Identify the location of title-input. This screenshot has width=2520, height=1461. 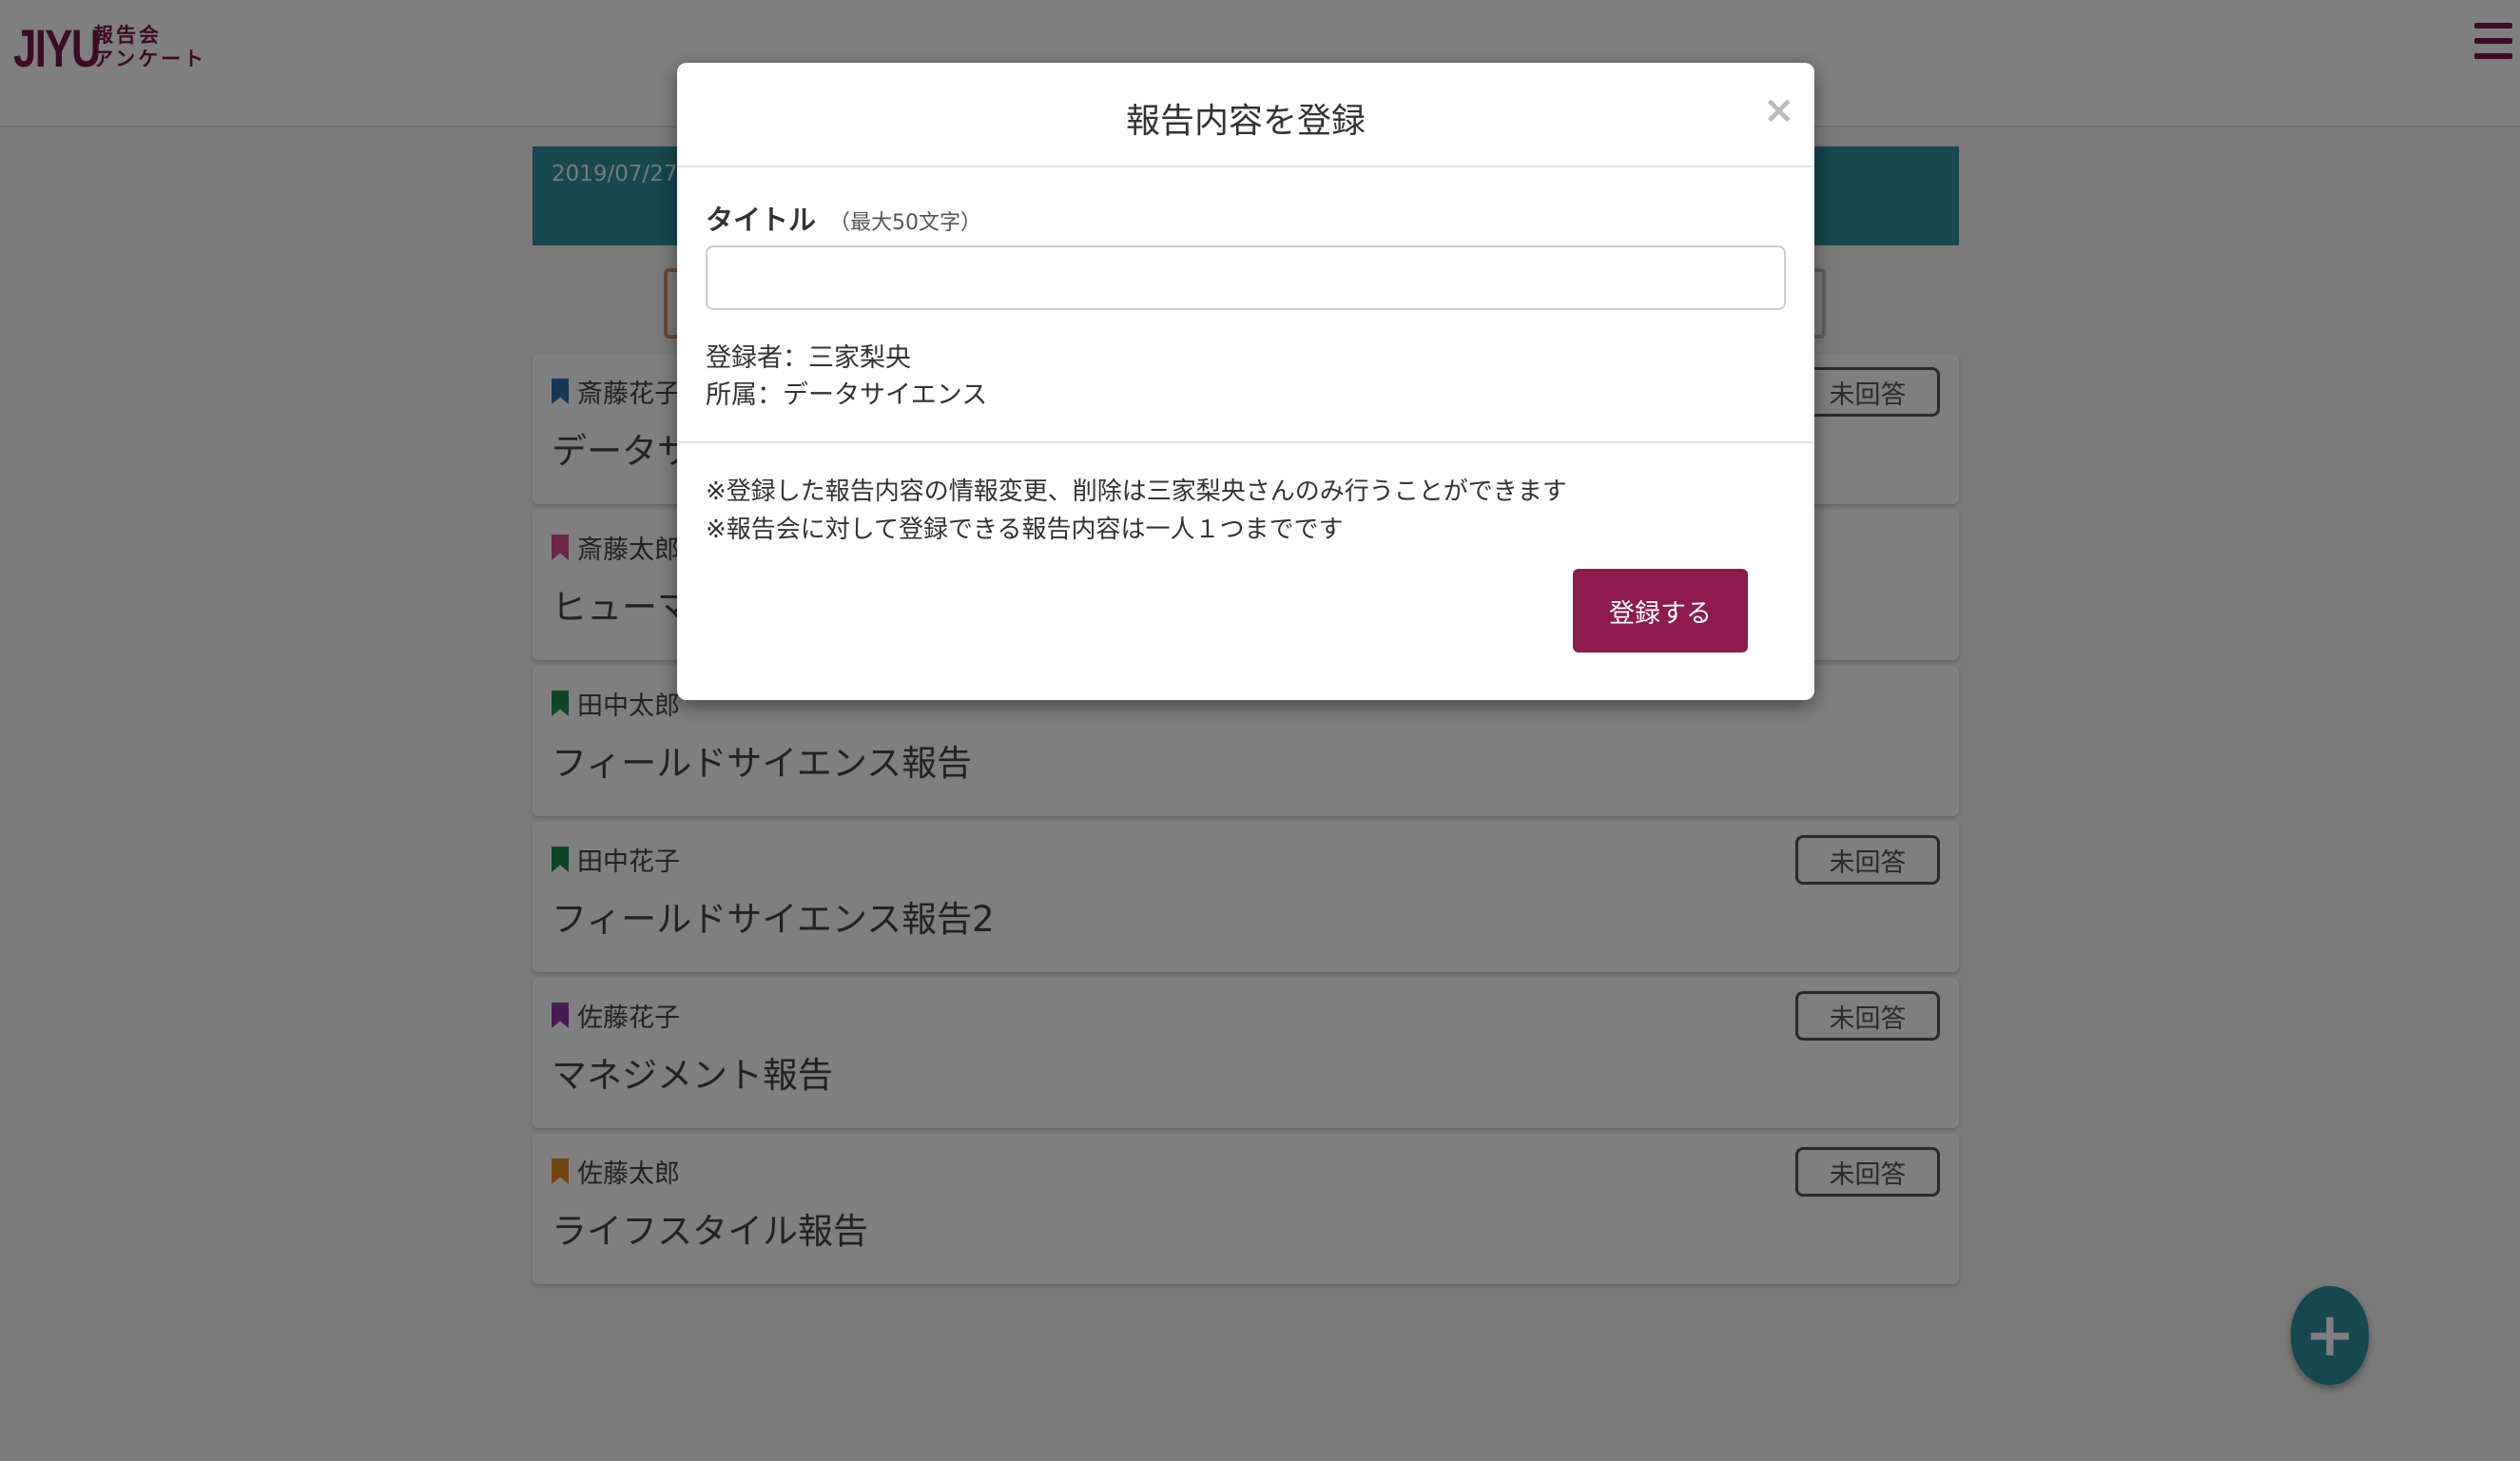
(1246, 277).